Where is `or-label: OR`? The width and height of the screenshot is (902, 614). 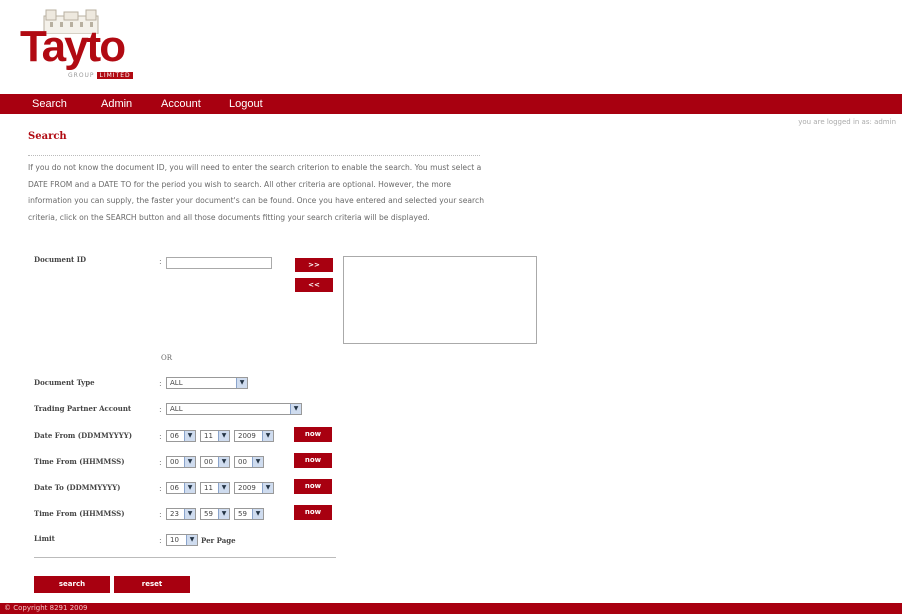
or-label: OR is located at coordinates (167, 358).